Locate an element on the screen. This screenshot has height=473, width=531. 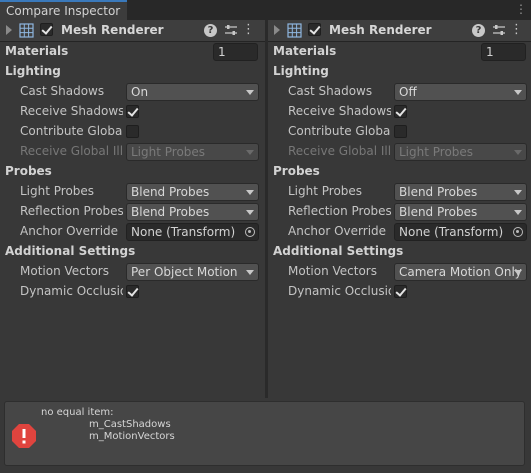
component-title: Mesh Renderer is located at coordinates (112, 30).